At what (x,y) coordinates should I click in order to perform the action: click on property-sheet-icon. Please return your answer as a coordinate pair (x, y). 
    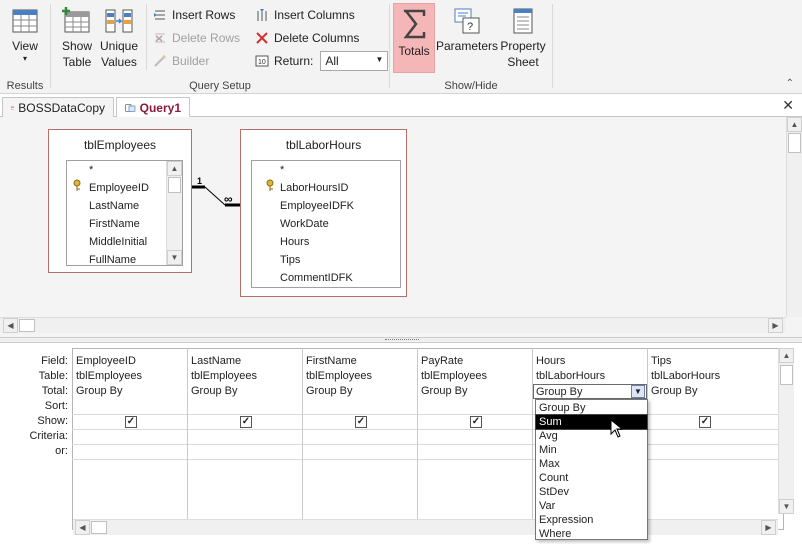
    Looking at the image, I should click on (523, 21).